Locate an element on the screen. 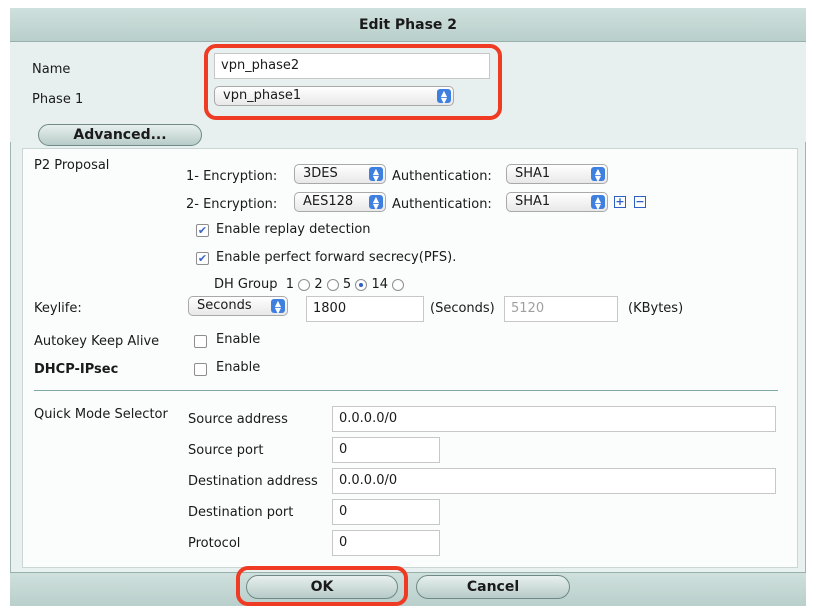 The width and height of the screenshot is (816, 609). section-divider is located at coordinates (406, 390).